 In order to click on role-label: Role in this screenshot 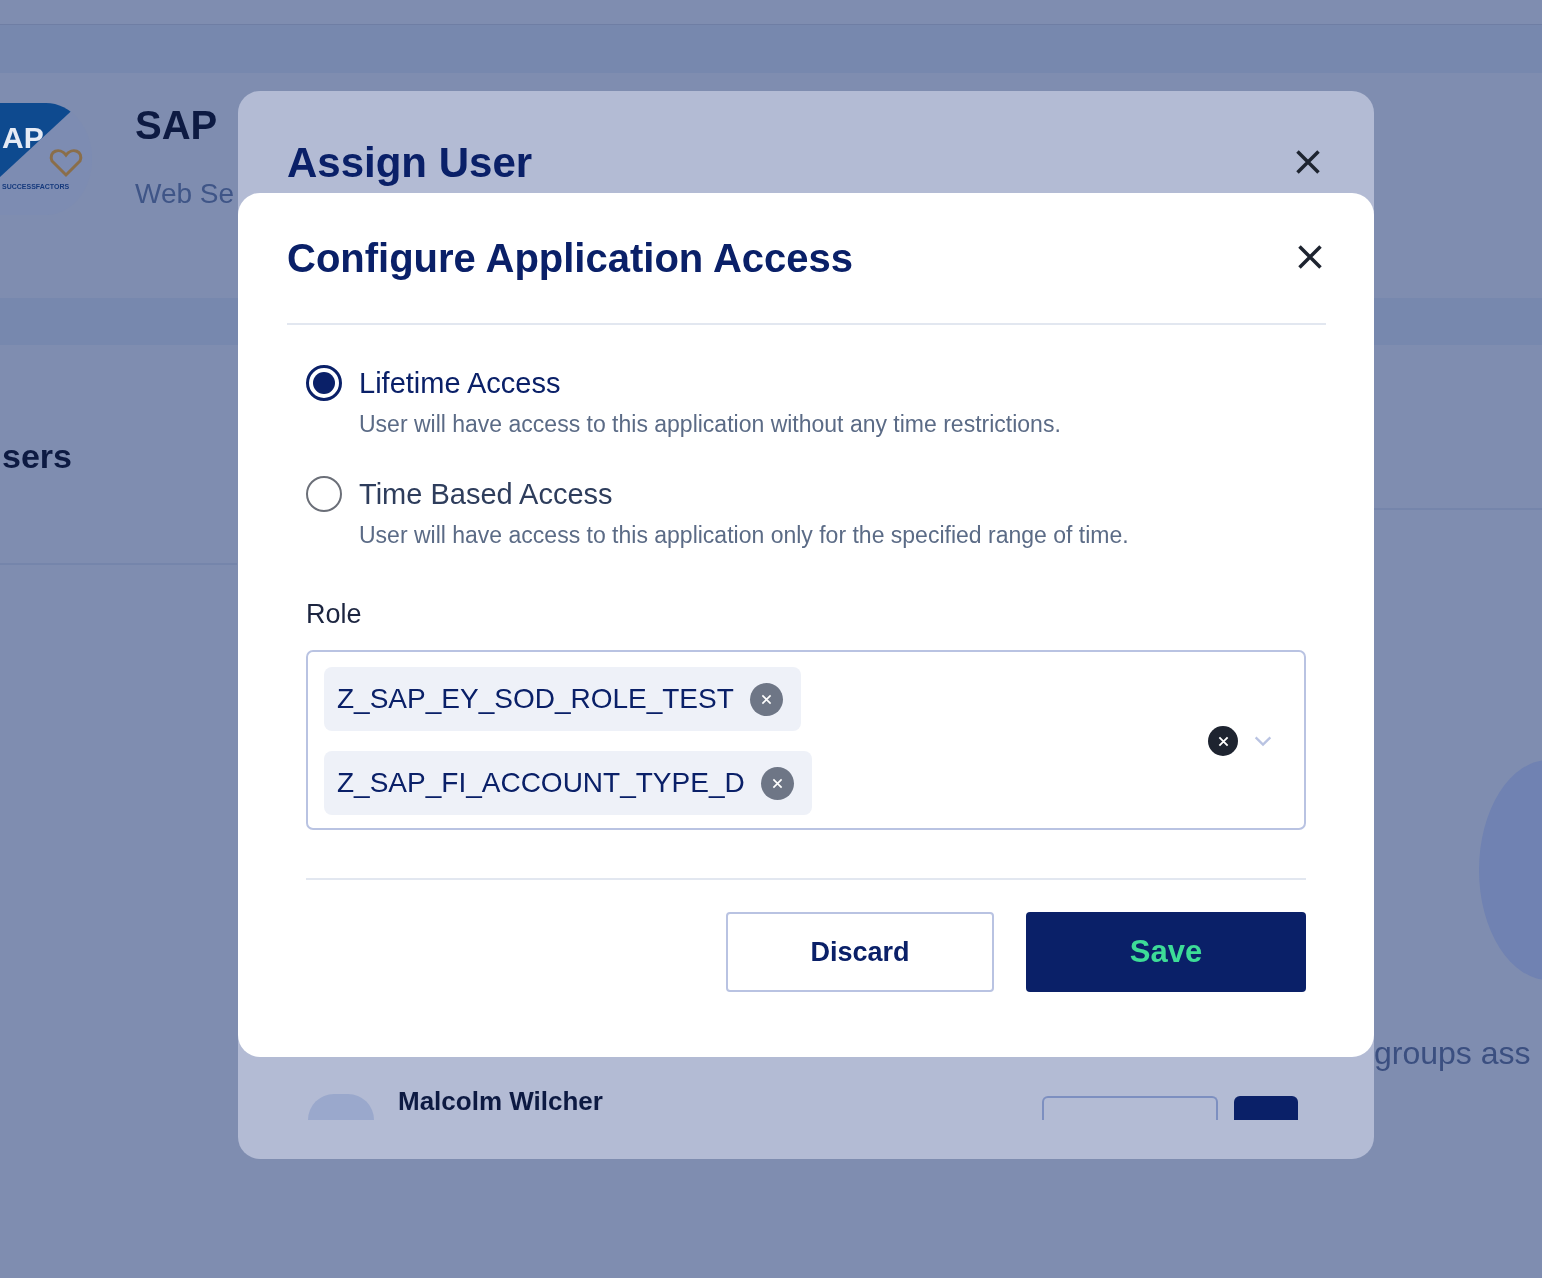, I will do `click(334, 614)`.